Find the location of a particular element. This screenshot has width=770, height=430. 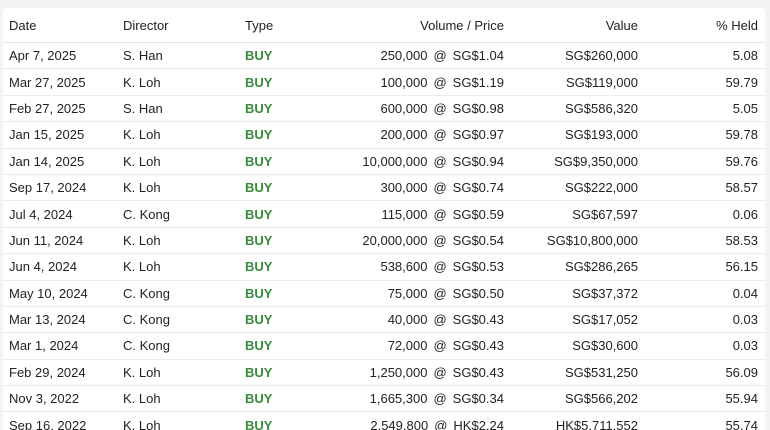

column-header-value: Value is located at coordinates (580, 25).